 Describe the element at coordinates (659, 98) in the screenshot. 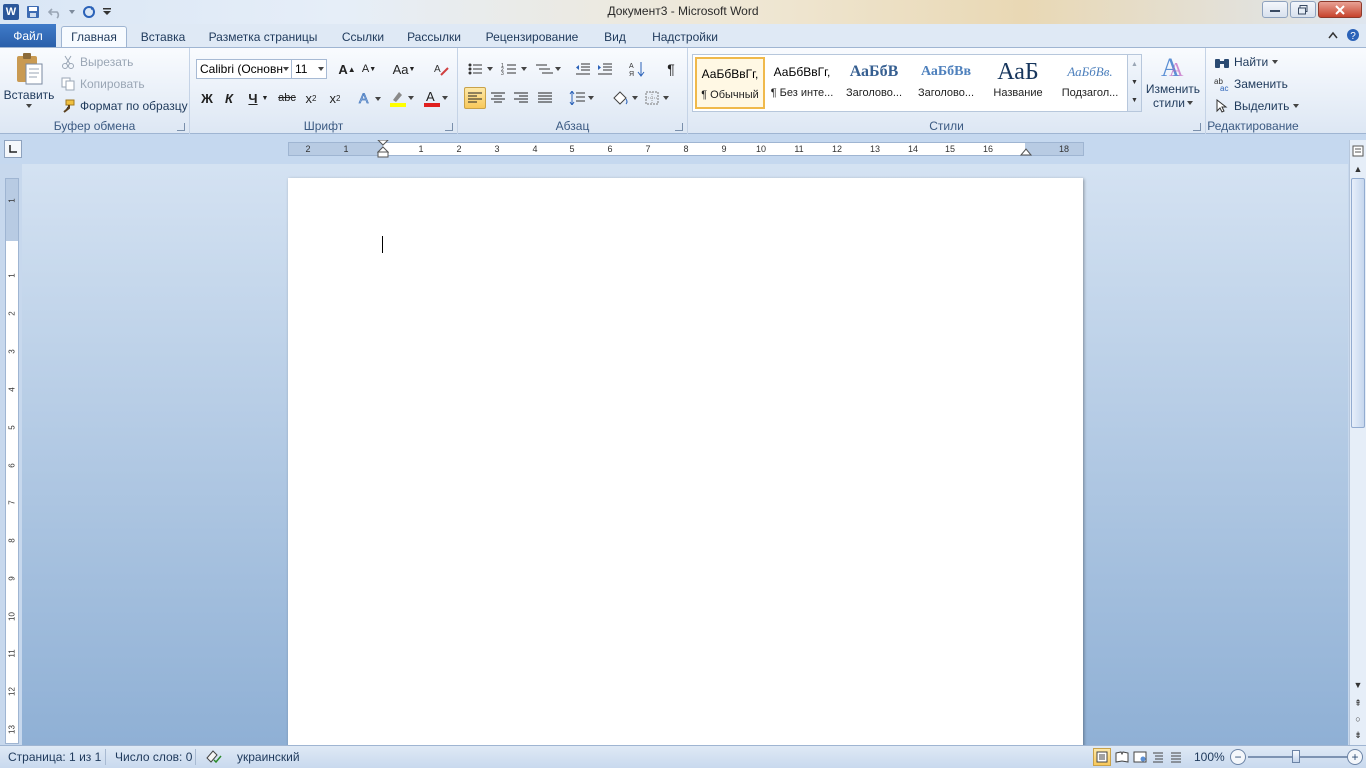

I see `borders-icon` at that location.